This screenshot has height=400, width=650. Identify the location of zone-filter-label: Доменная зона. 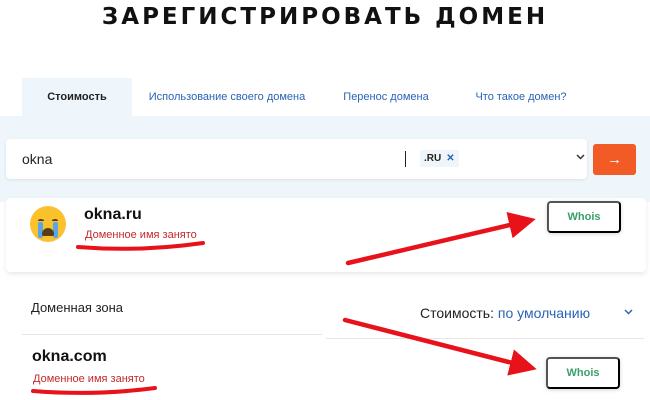
(77, 307).